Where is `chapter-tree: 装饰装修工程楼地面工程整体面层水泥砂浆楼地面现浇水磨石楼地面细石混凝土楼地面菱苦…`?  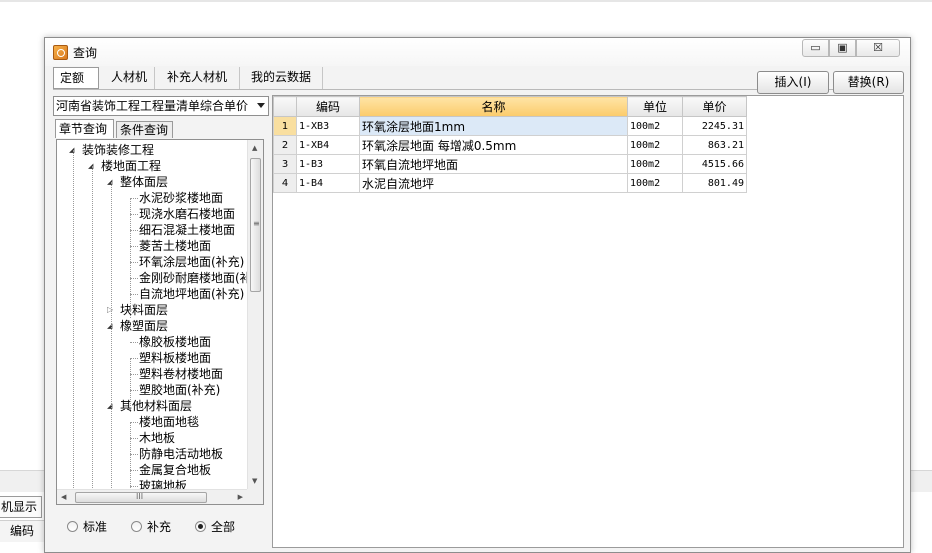 chapter-tree: 装饰装修工程楼地面工程整体面层水泥砂浆楼地面现浇水磨石楼地面细石混凝土楼地面菱苦… is located at coordinates (152, 314).